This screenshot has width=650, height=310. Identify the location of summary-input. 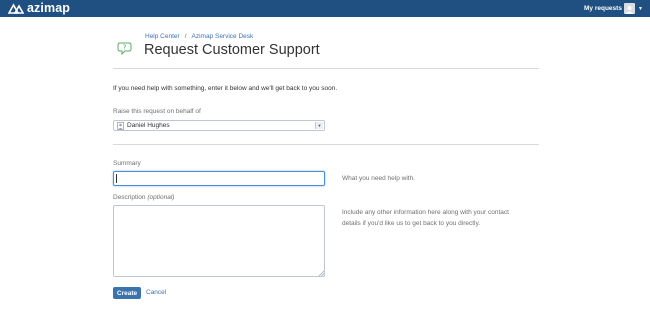
(219, 178).